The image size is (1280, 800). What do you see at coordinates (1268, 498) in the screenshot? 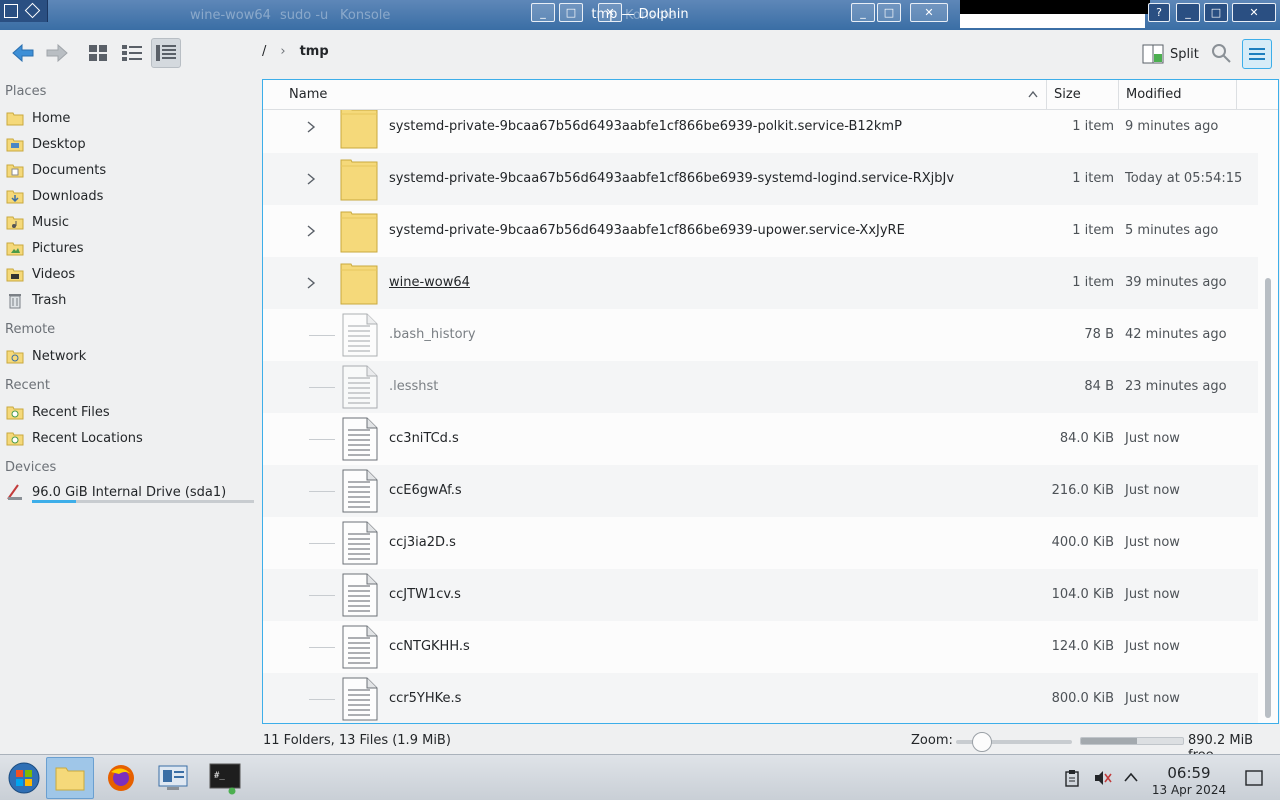
I see `scrollbar-thumb` at bounding box center [1268, 498].